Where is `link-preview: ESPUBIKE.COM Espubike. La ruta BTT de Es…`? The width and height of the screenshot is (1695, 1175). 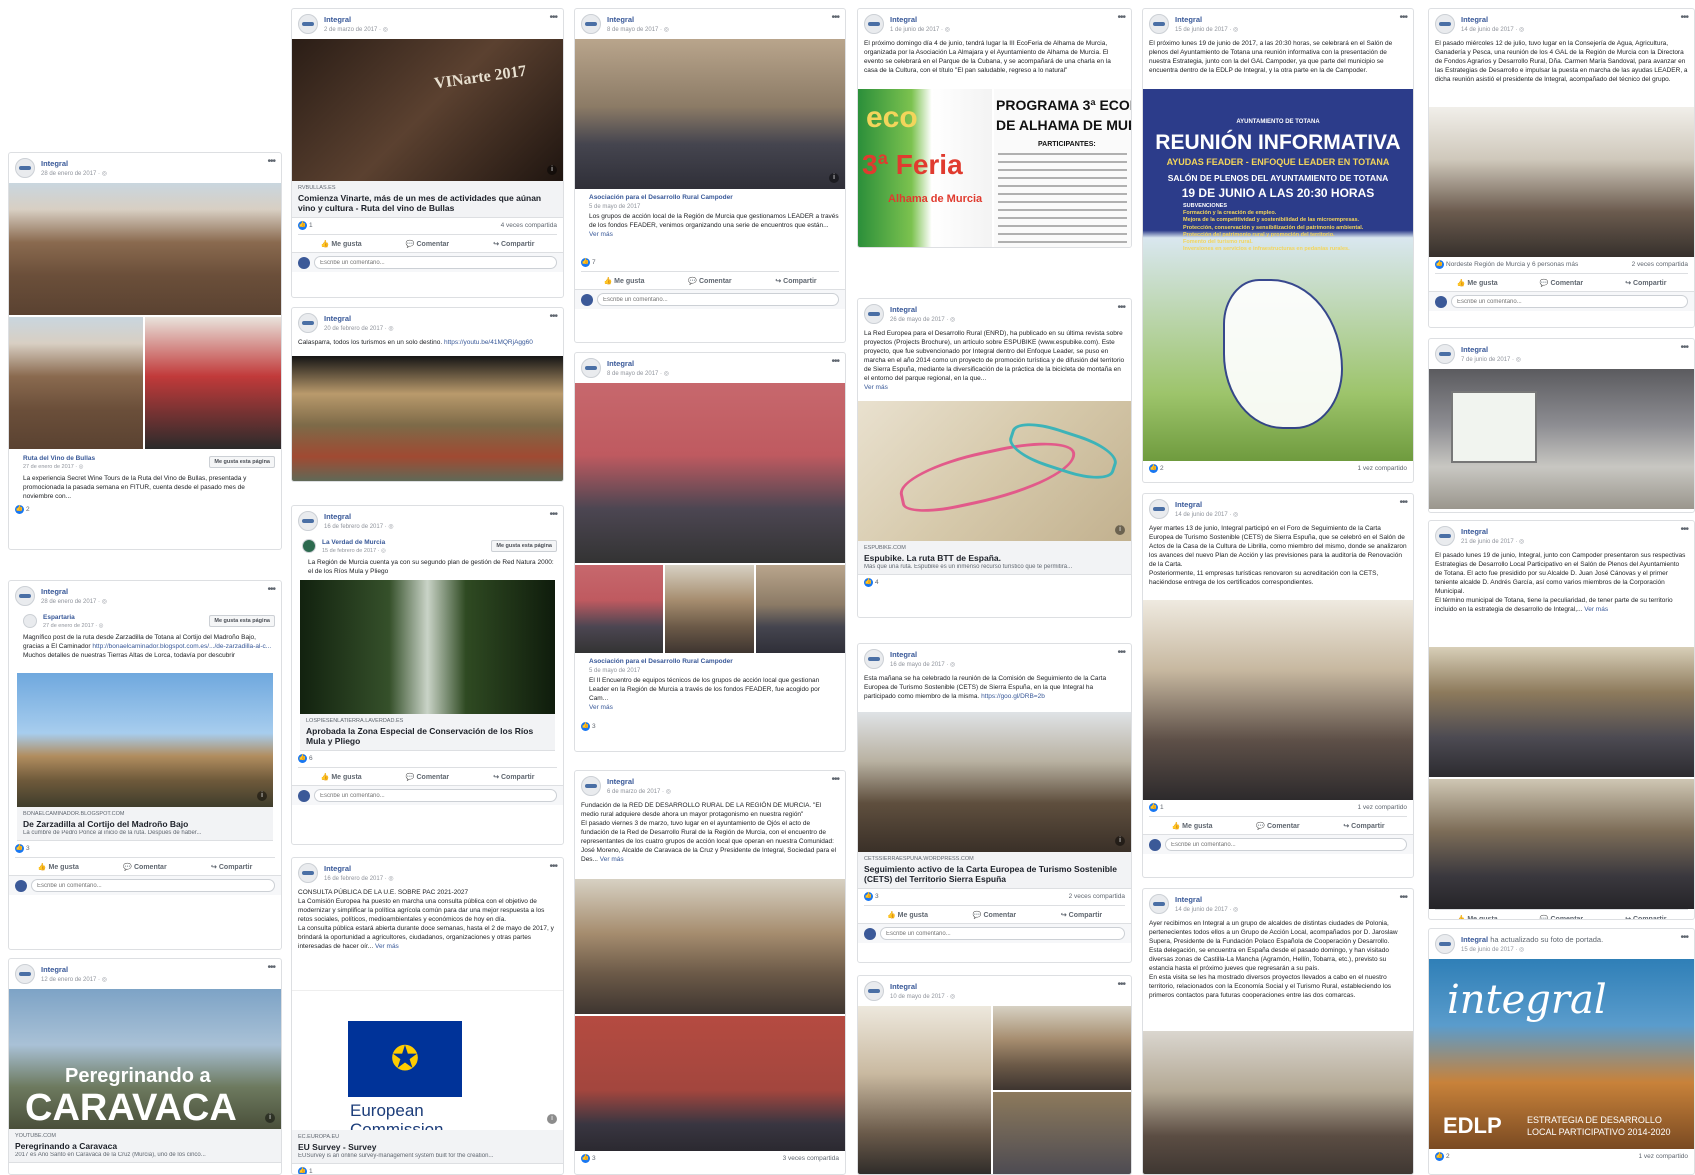 link-preview: ESPUBIKE.COM Espubike. La ruta BTT de Es… is located at coordinates (994, 558).